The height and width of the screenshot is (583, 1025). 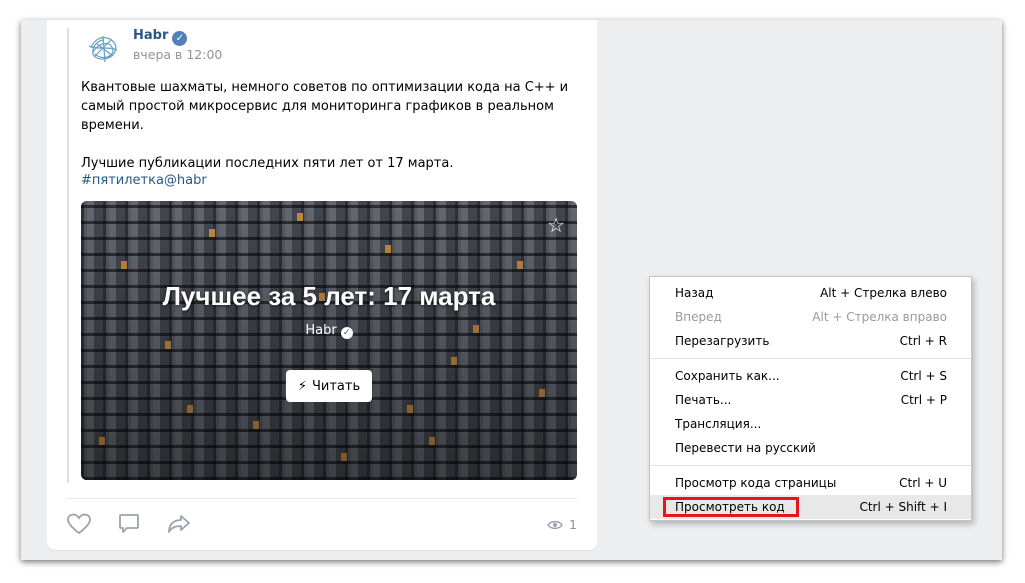 I want to click on post-author: Habr ✓, so click(x=160, y=37).